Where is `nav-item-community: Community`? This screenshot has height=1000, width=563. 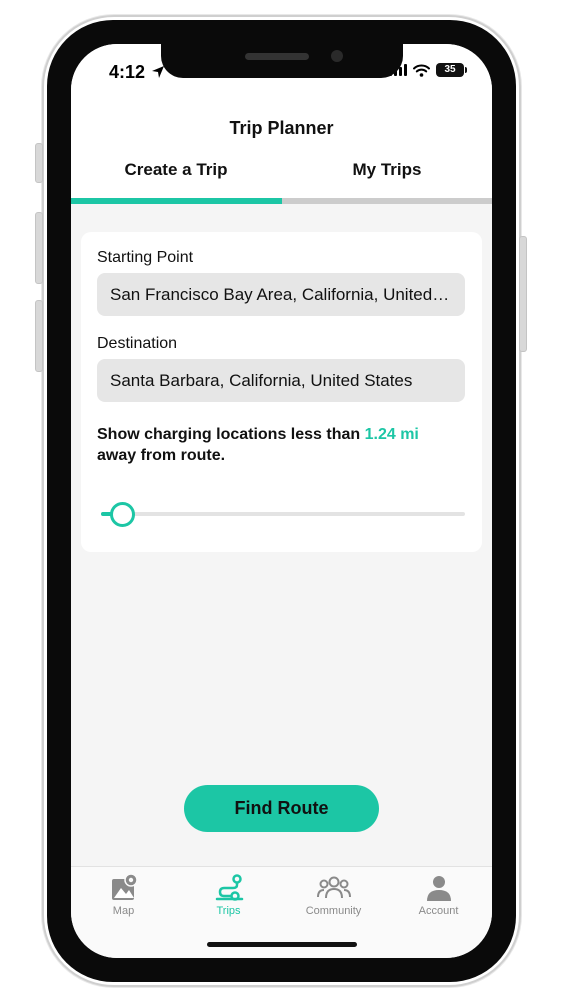 nav-item-community: Community is located at coordinates (333, 895).